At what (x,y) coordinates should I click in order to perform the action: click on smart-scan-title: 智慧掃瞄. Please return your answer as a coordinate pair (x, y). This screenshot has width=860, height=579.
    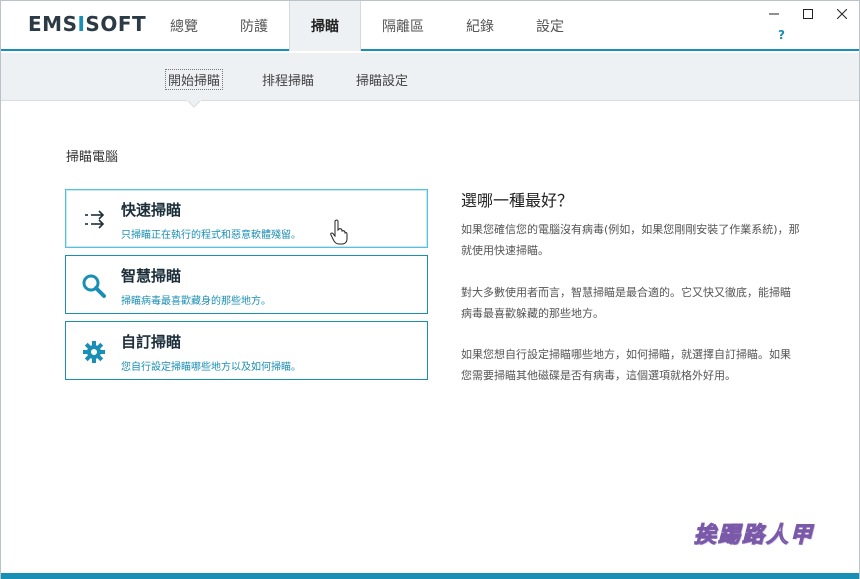
    Looking at the image, I should click on (151, 276).